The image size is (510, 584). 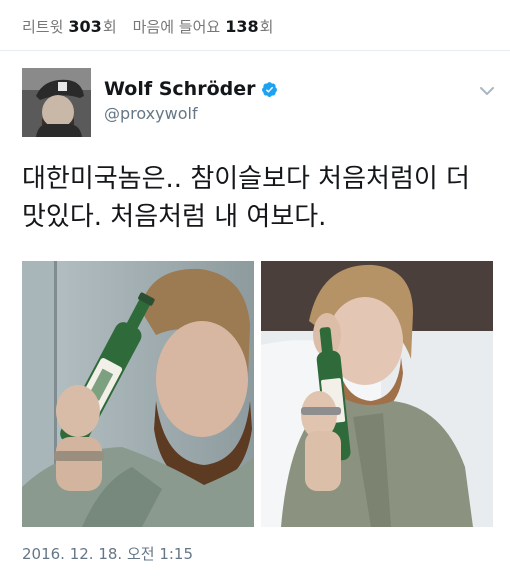 I want to click on retweet-unit: 회, so click(x=109, y=26).